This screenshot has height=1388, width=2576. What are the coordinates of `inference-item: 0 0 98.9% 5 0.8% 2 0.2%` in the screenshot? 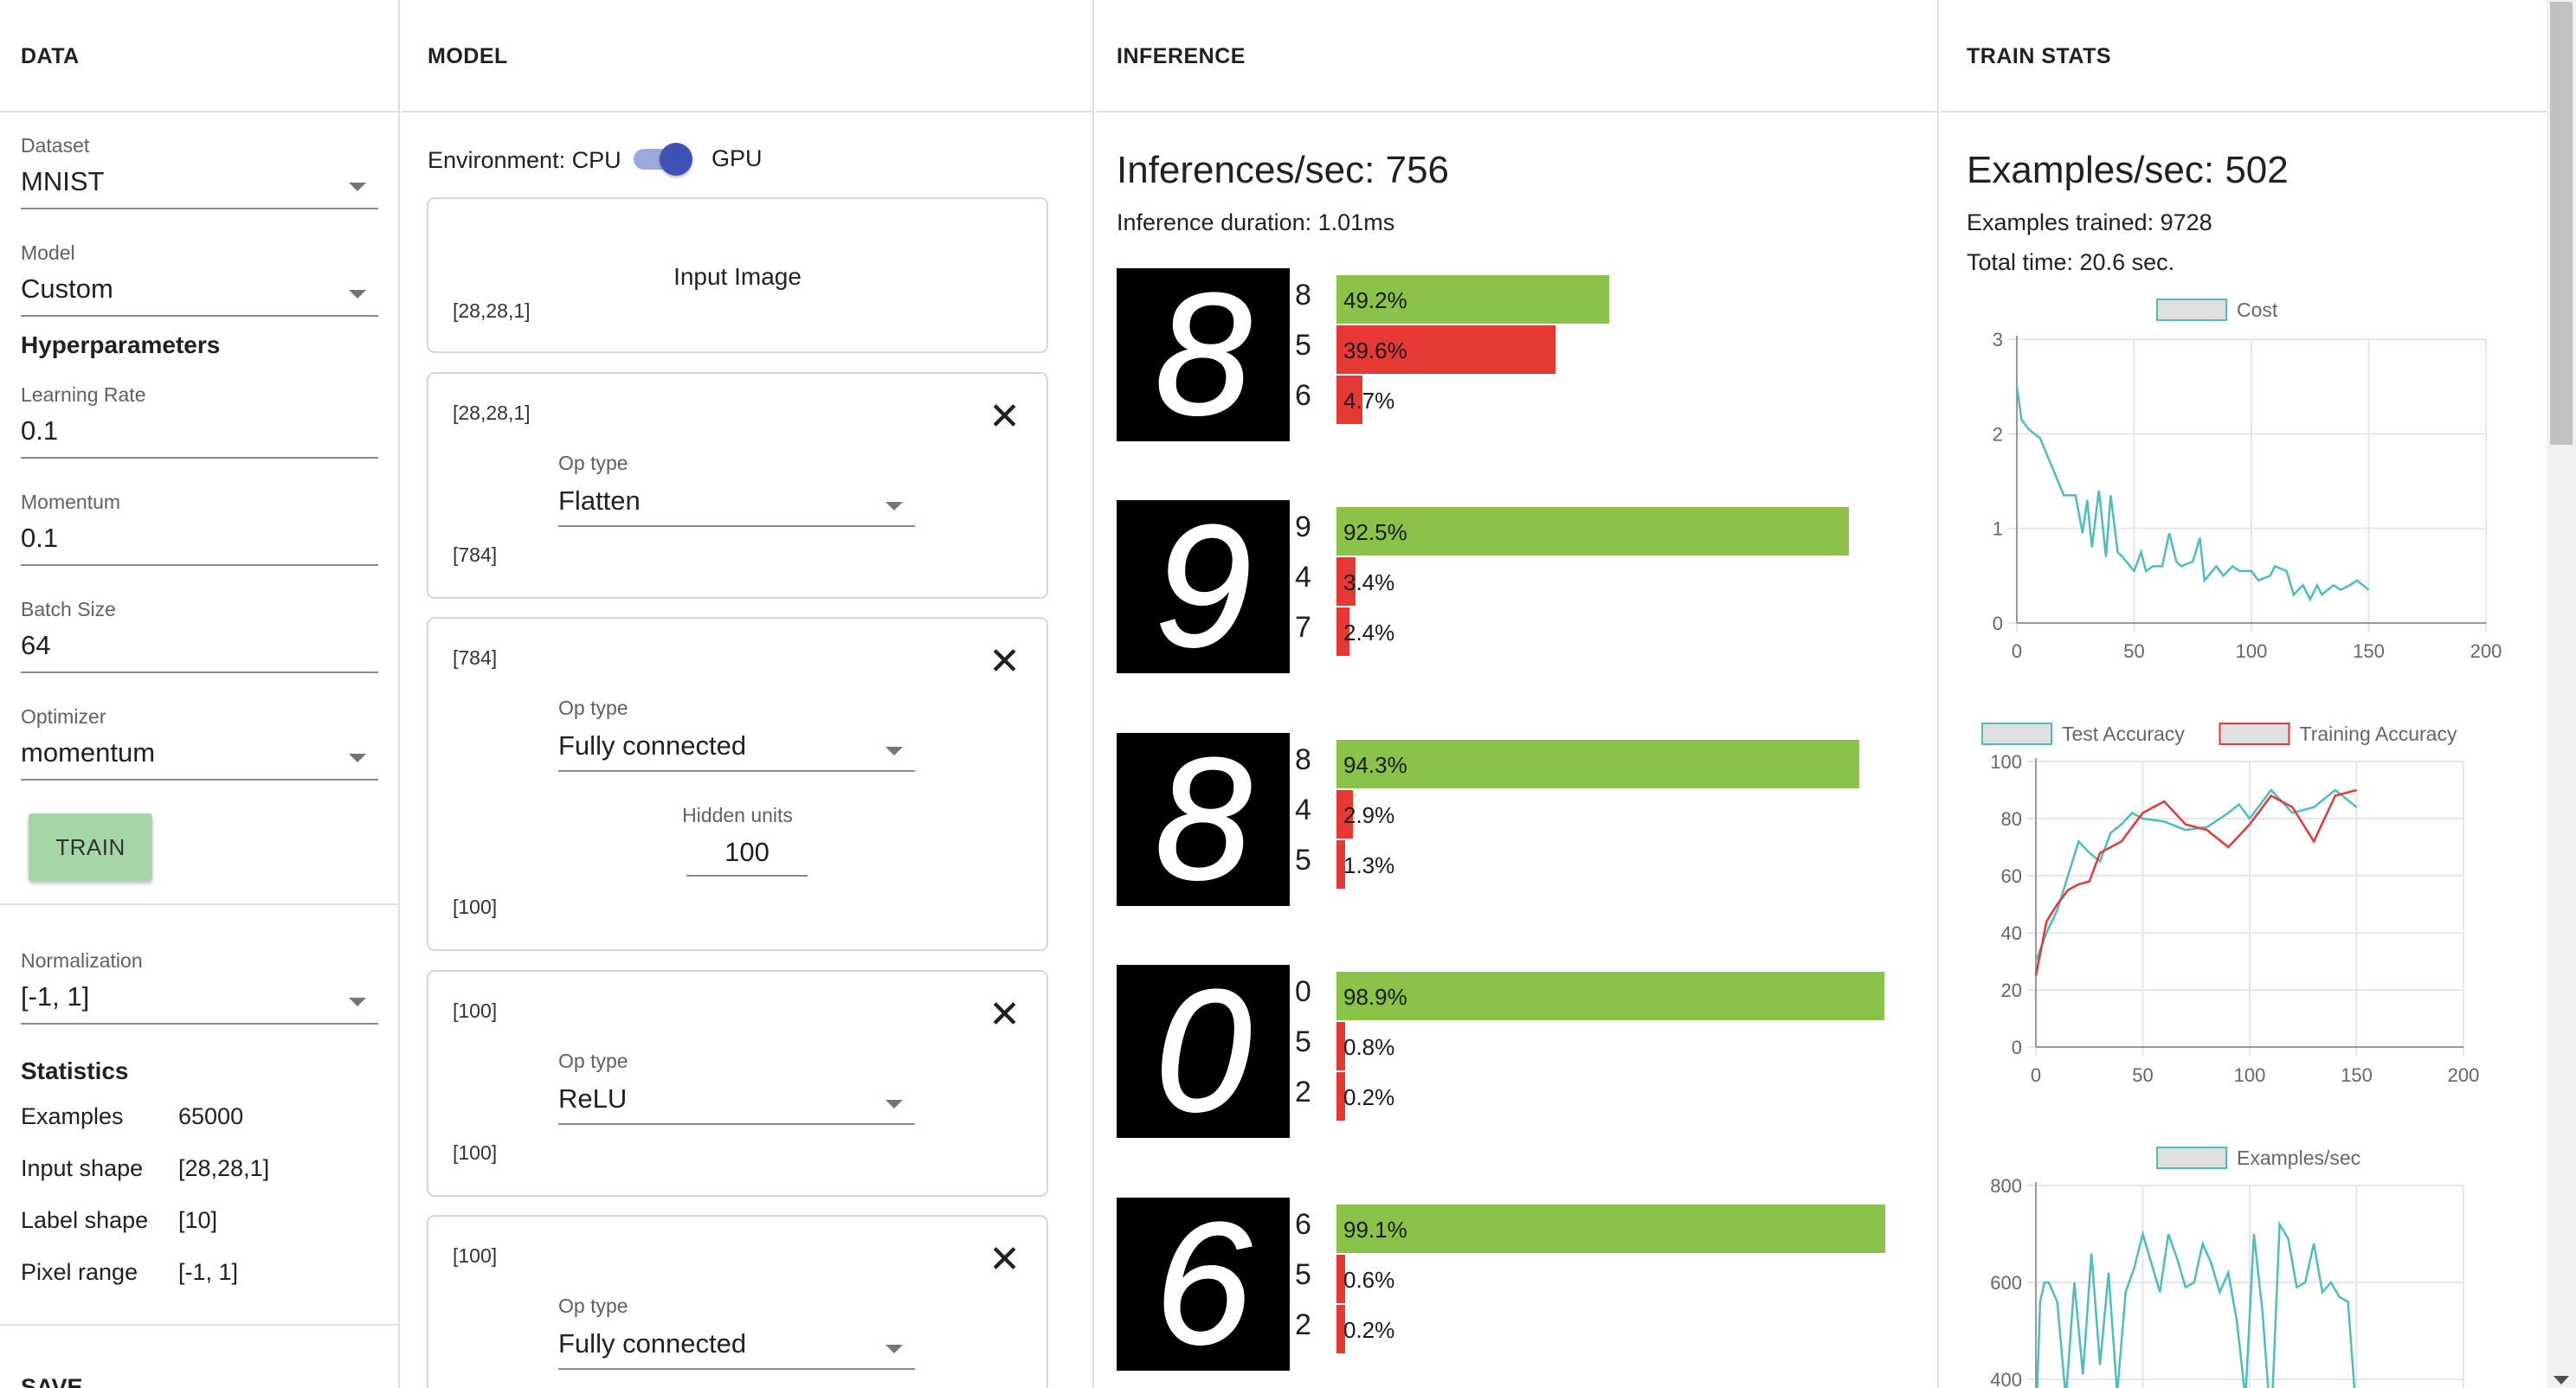 It's located at (1527, 1051).